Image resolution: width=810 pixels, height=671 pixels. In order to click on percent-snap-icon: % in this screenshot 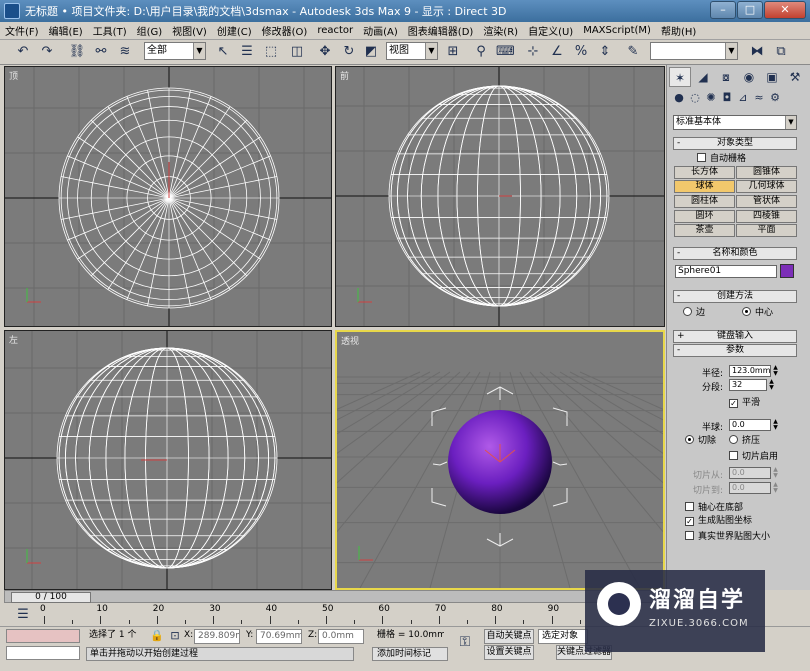, I will do `click(581, 52)`.